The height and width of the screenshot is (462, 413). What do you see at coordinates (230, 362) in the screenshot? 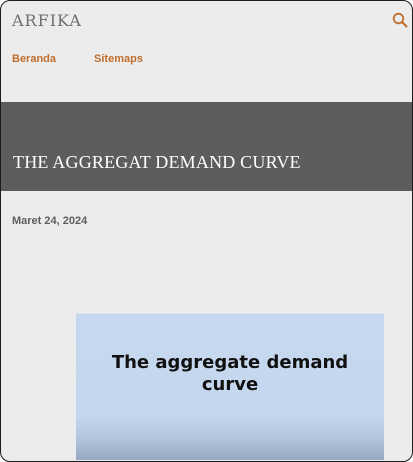
I see `post-image-caption-line1: The aggregate demand` at bounding box center [230, 362].